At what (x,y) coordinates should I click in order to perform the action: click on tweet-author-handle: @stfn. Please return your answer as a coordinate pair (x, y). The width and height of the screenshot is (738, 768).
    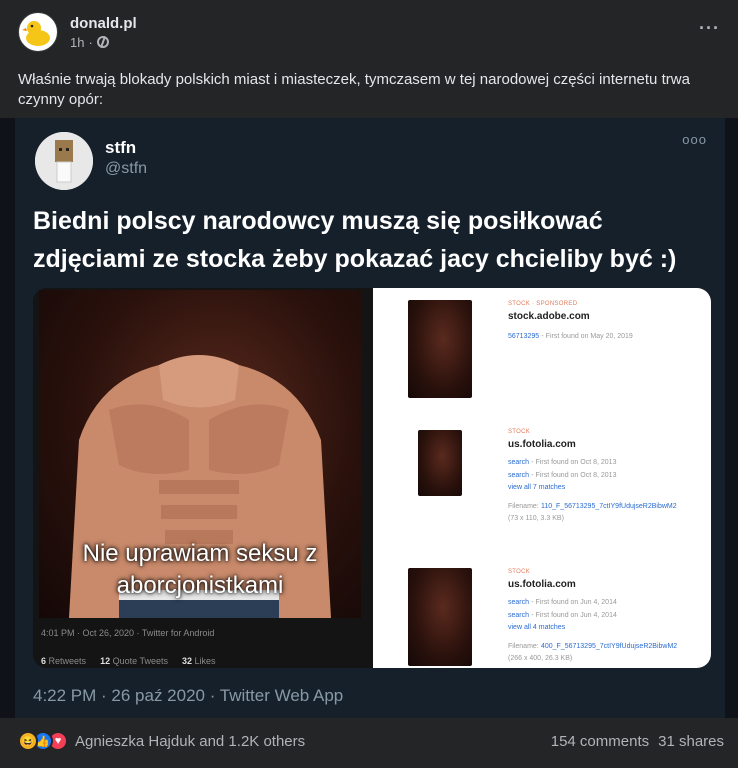
    Looking at the image, I should click on (126, 168).